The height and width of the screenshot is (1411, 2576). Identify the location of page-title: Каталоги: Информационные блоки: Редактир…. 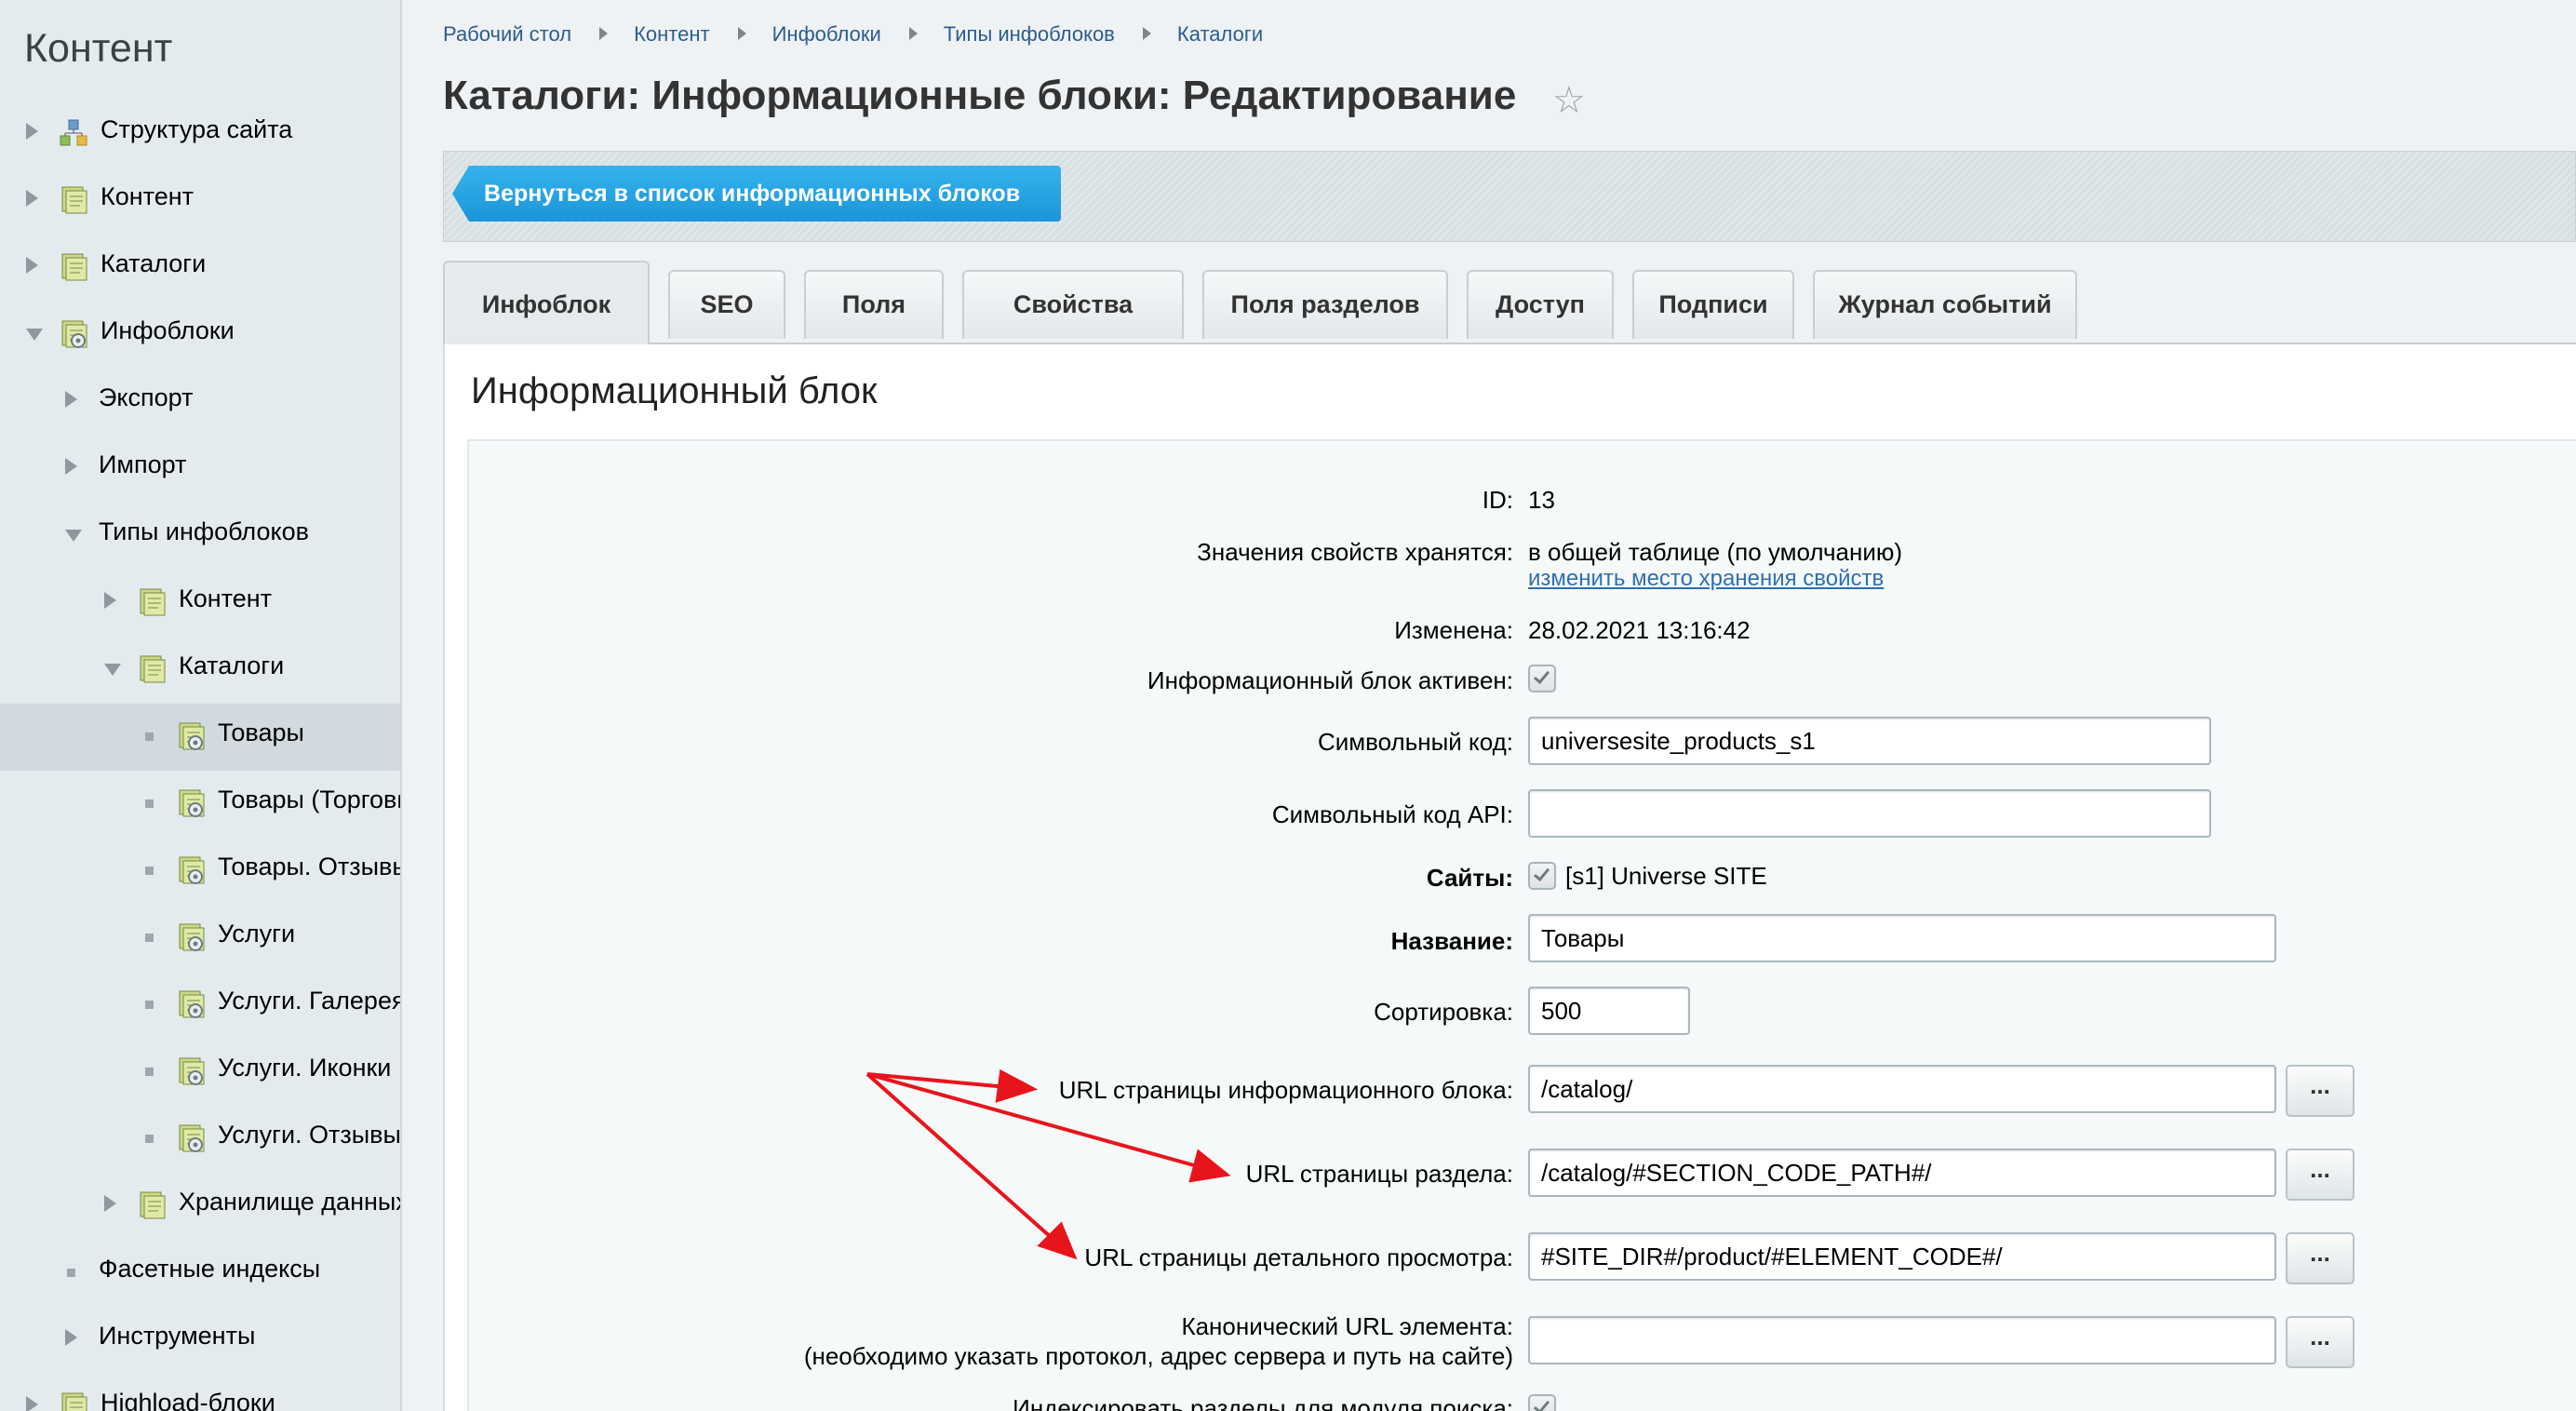
(980, 95).